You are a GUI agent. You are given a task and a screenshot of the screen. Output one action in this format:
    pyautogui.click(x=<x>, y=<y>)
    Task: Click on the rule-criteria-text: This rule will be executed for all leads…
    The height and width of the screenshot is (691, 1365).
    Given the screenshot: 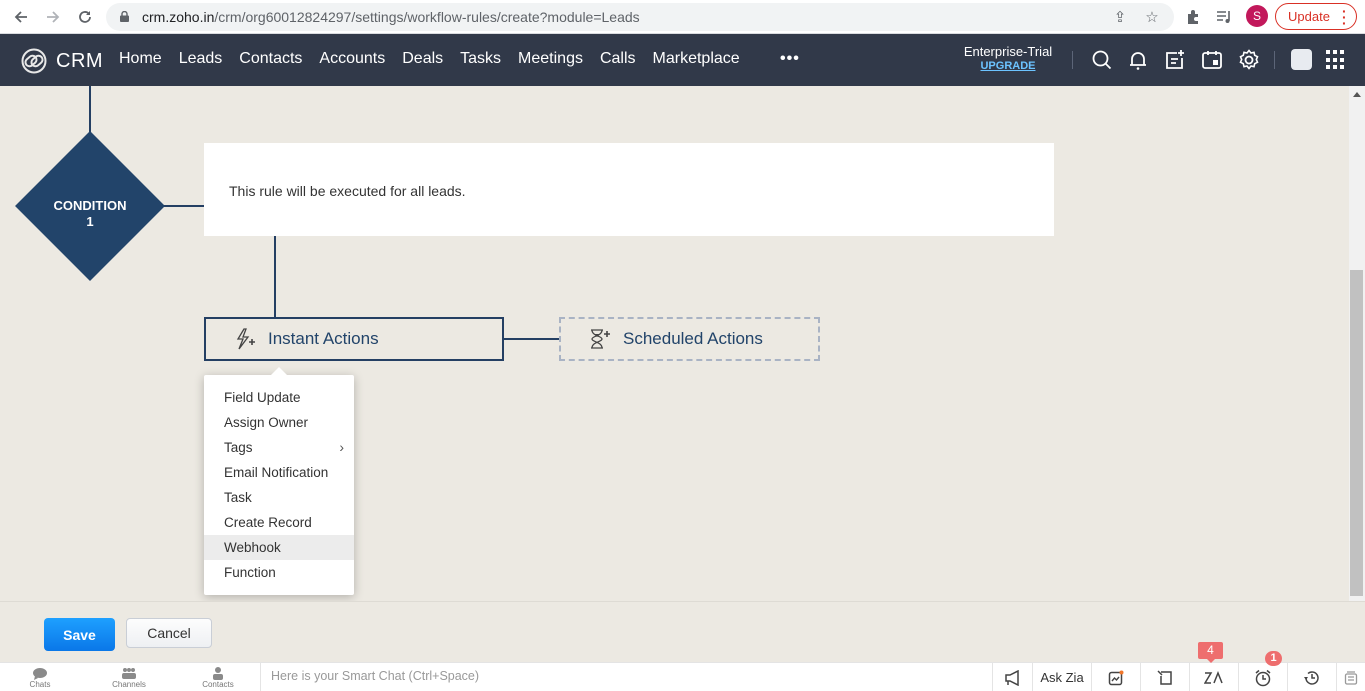 What is the action you would take?
    pyautogui.click(x=347, y=191)
    